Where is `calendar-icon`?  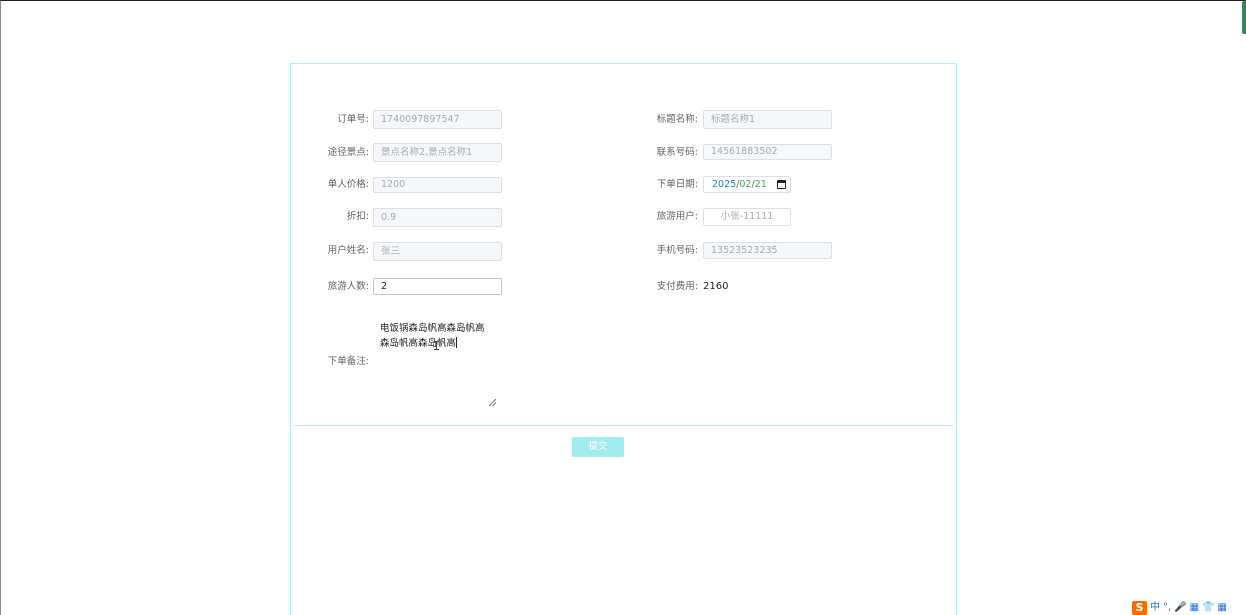
calendar-icon is located at coordinates (781, 184).